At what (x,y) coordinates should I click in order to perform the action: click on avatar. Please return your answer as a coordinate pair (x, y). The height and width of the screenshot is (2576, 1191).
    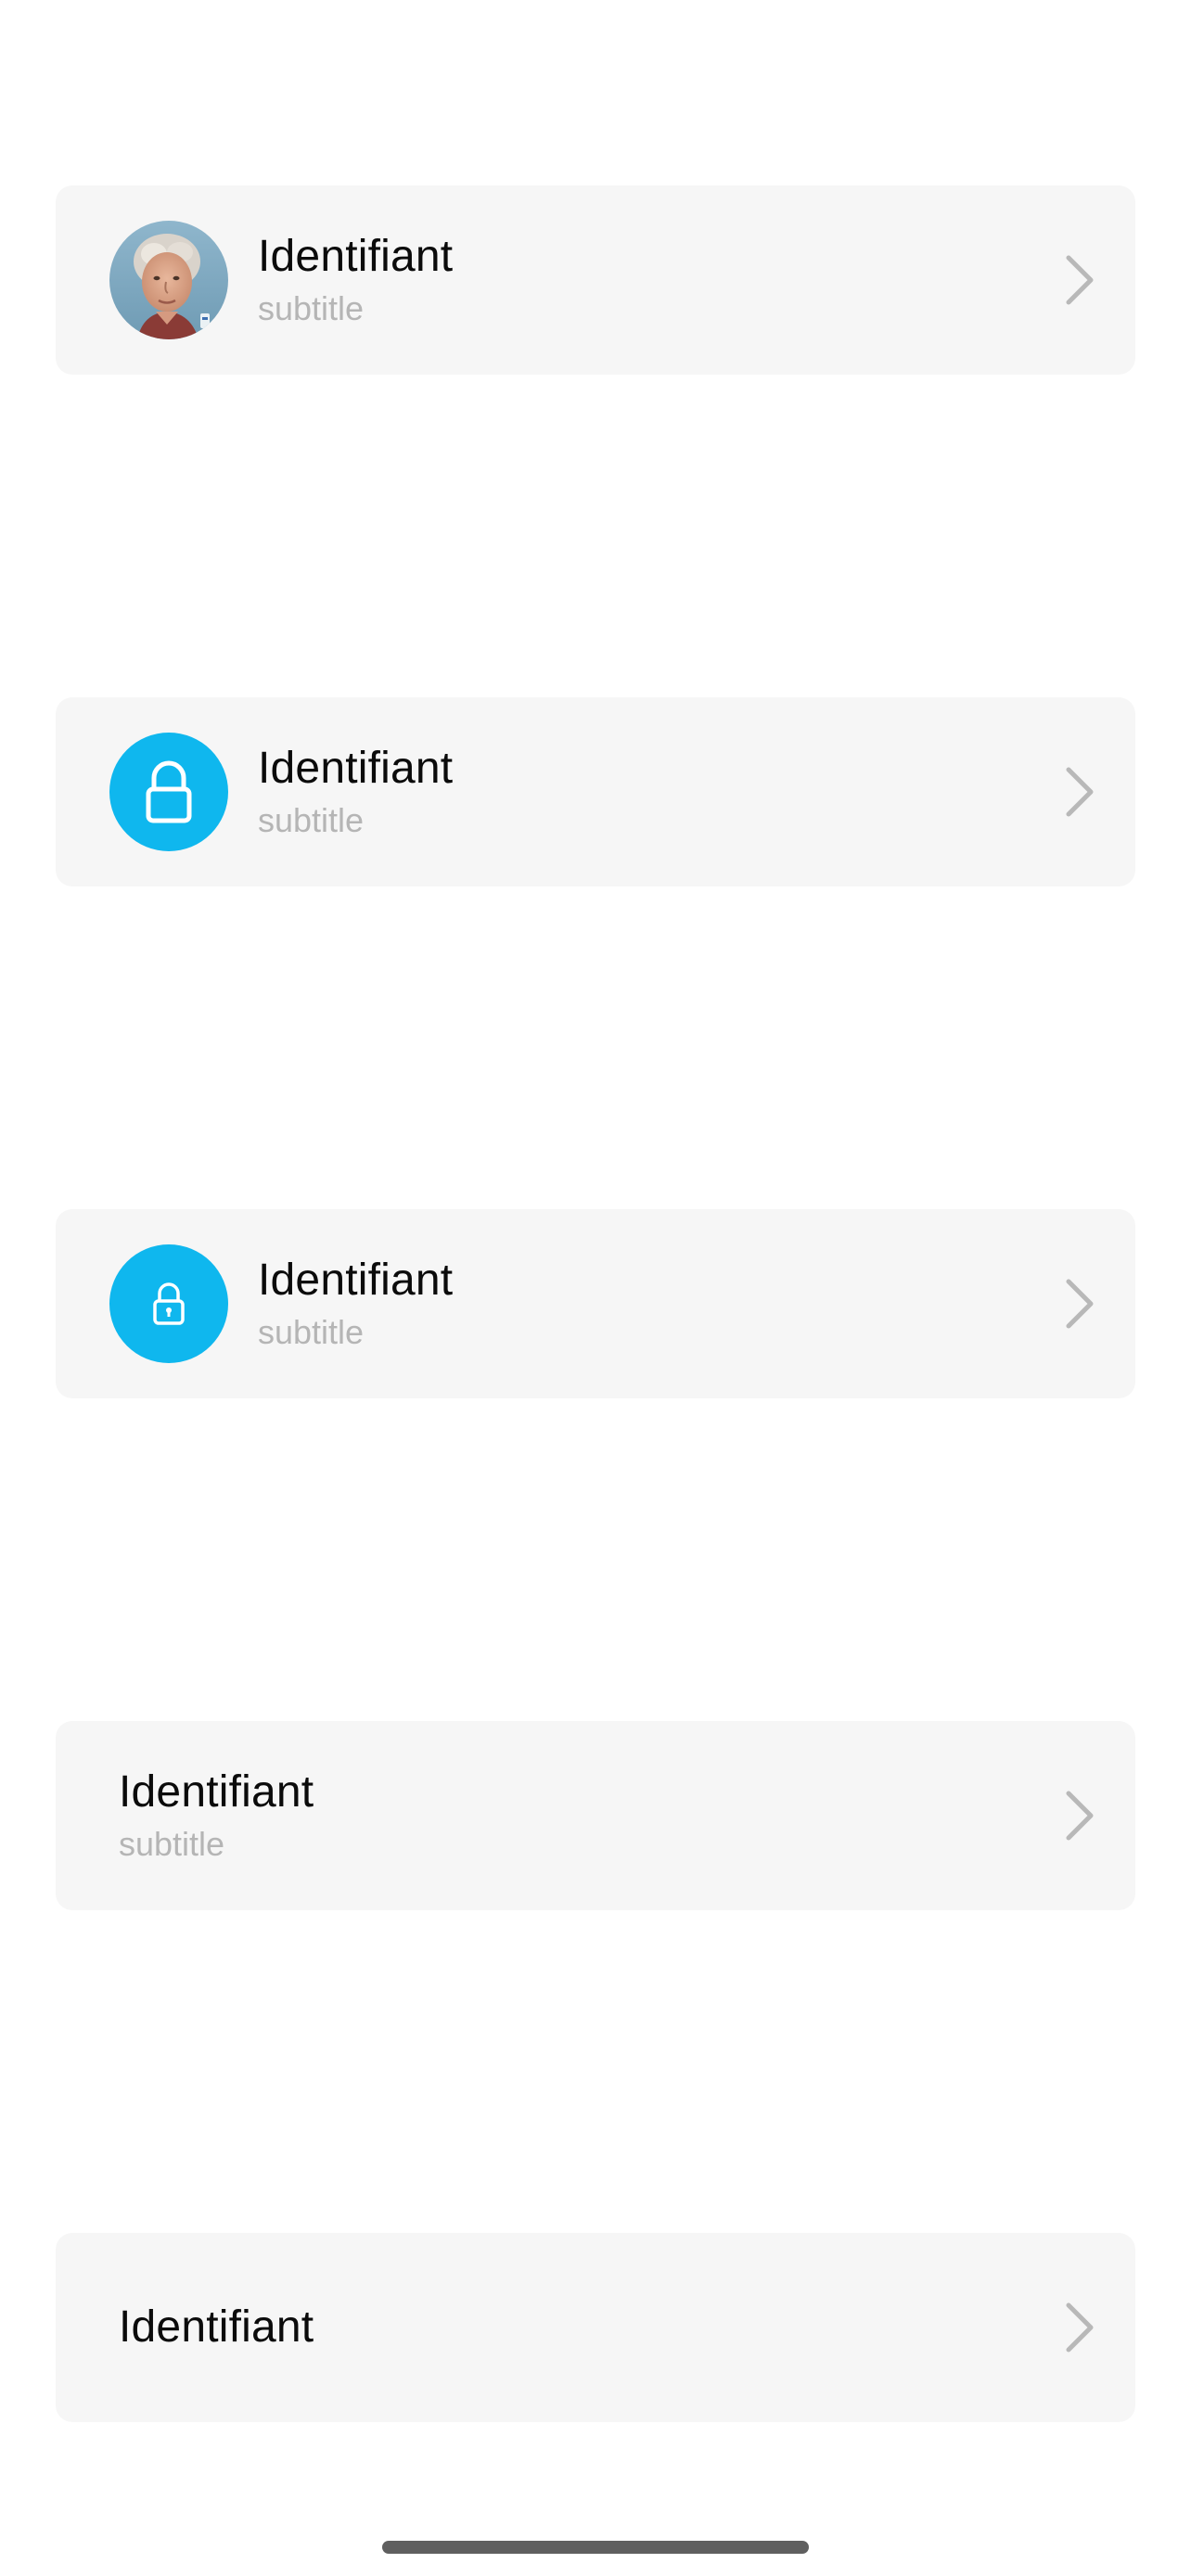
    Looking at the image, I should click on (168, 280).